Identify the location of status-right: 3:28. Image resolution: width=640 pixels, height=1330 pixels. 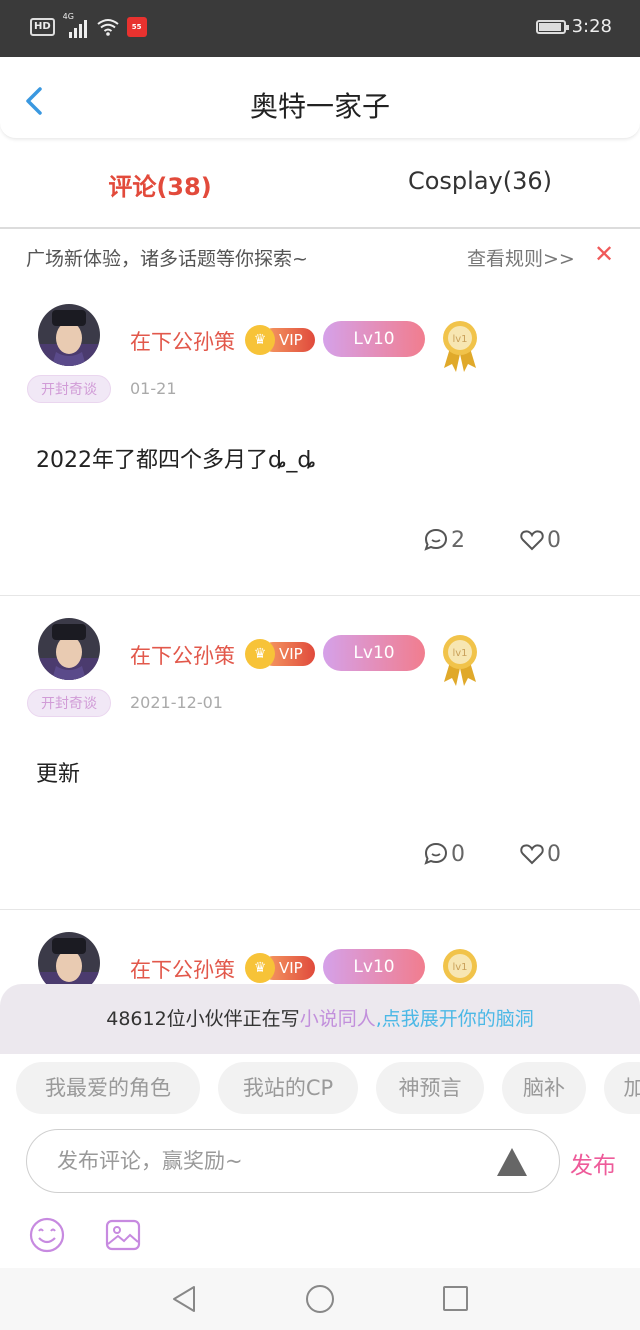
(573, 26).